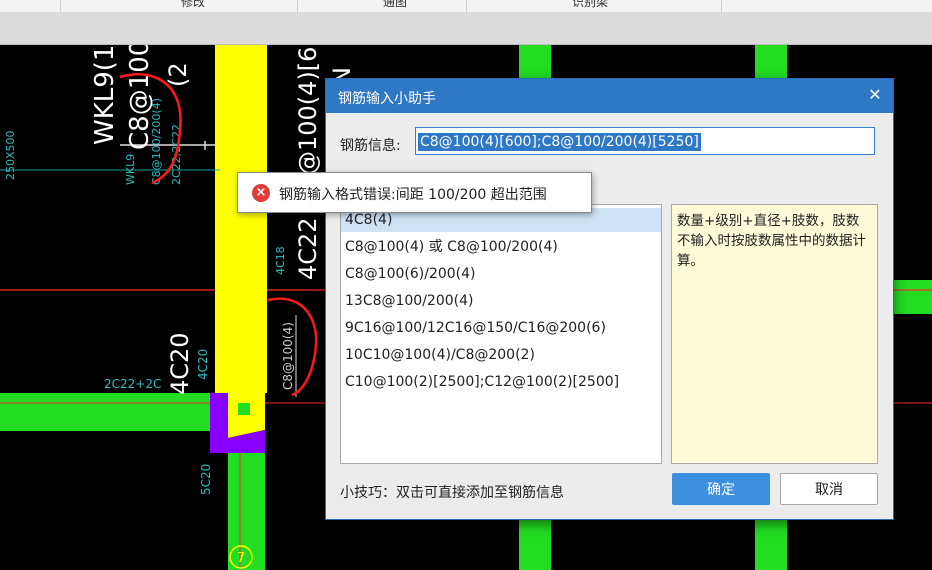  Describe the element at coordinates (370, 146) in the screenshot. I see `rebar-info-label: 钢筋信息:` at that location.